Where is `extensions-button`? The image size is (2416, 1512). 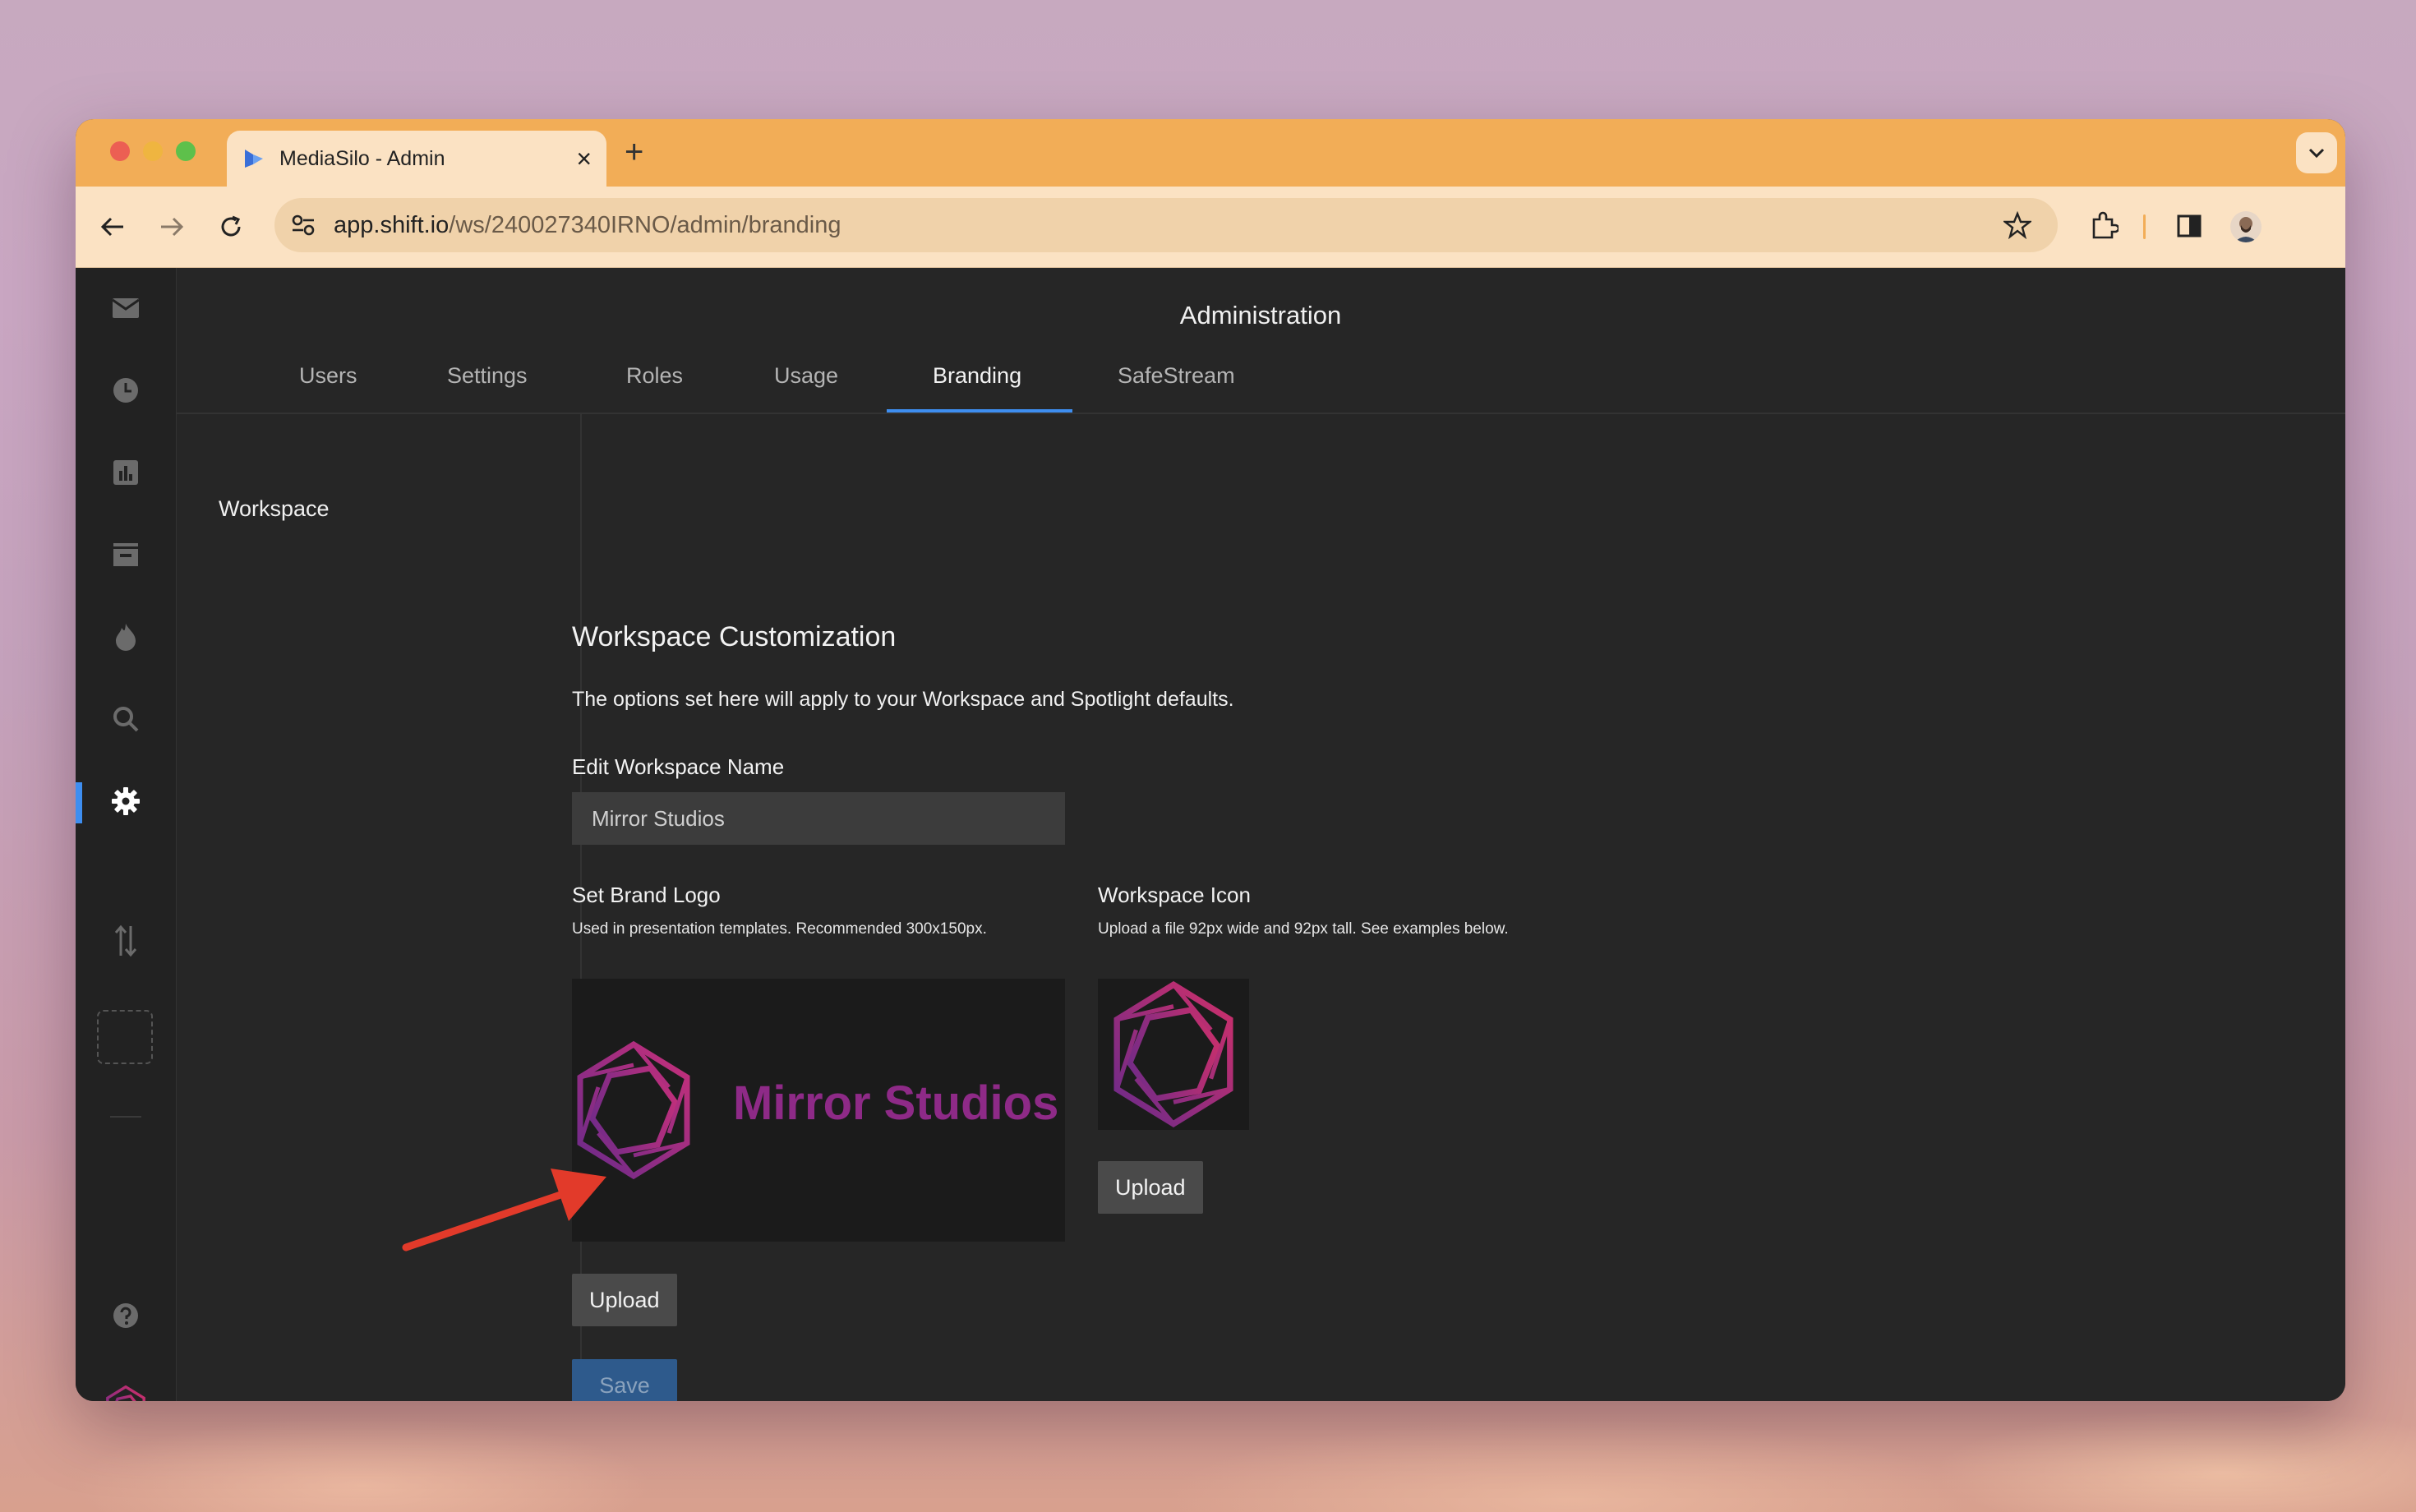
extensions-button is located at coordinates (2103, 226).